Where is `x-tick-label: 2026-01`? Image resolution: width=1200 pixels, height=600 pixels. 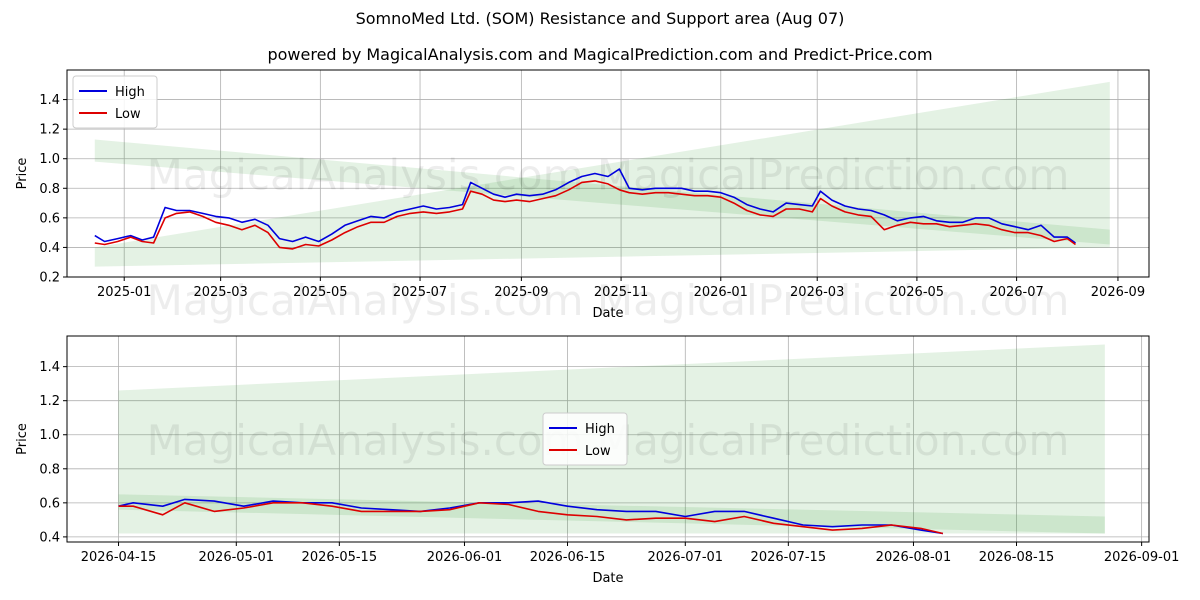
x-tick-label: 2026-01 is located at coordinates (721, 292).